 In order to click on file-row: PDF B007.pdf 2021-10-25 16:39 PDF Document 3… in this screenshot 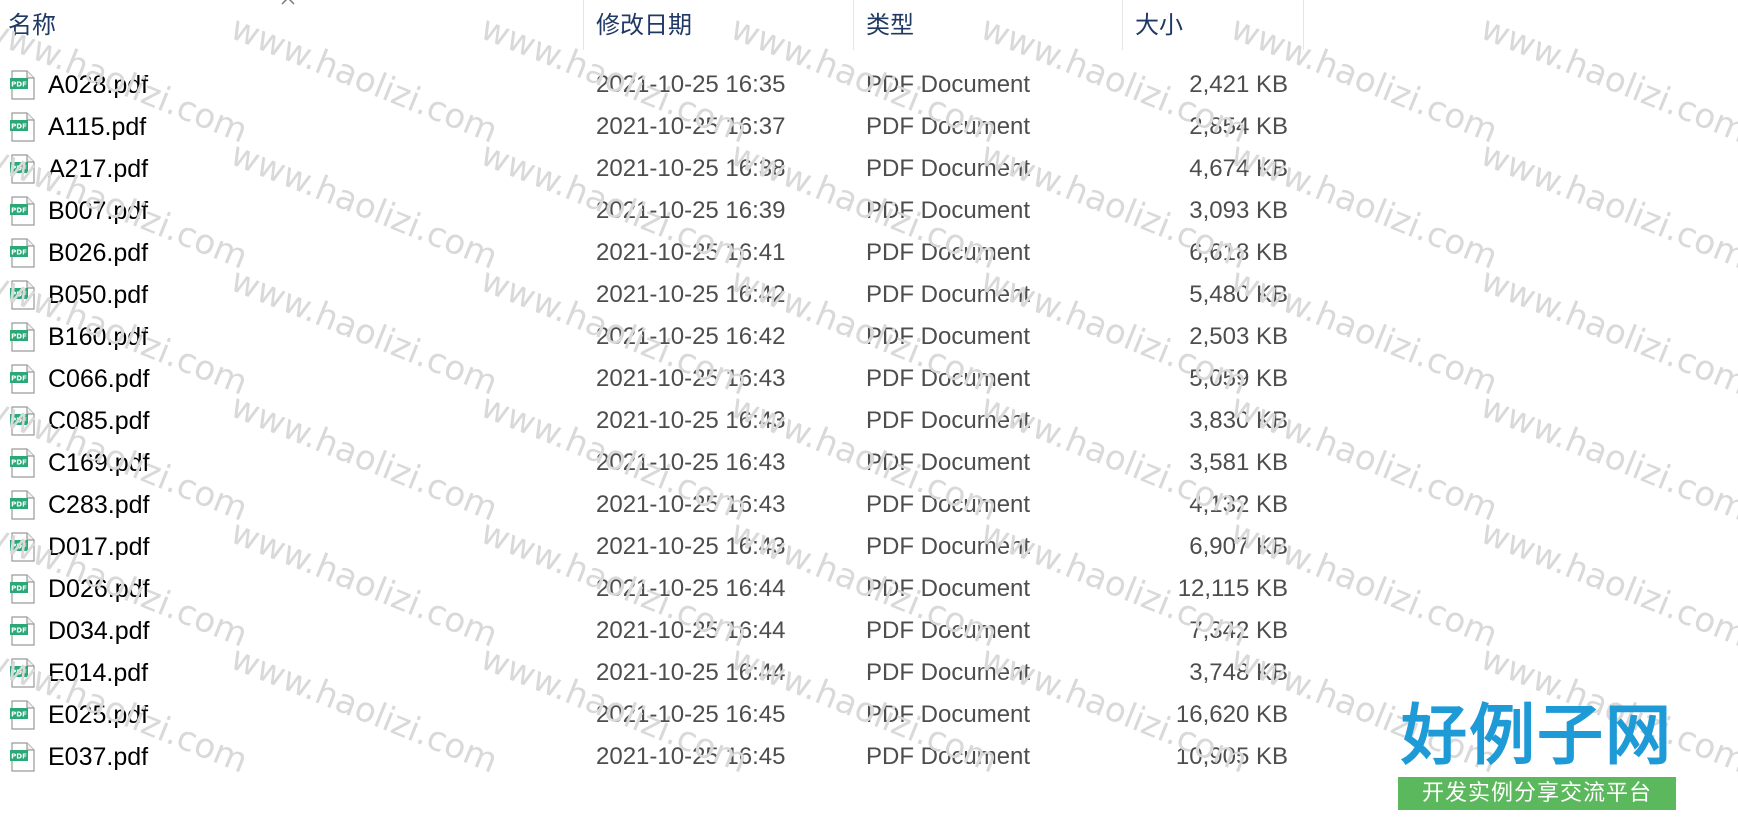, I will do `click(660, 211)`.